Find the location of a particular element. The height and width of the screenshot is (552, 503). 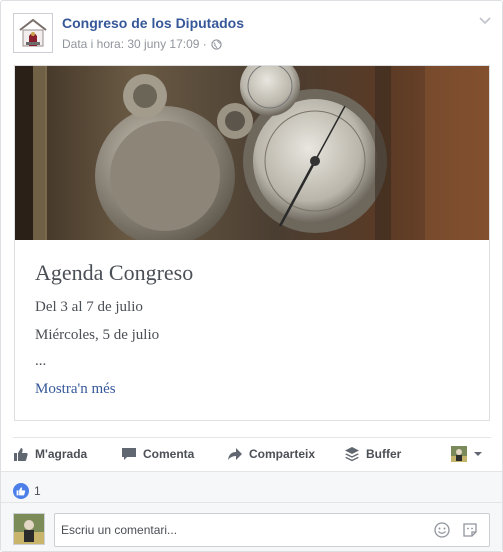

reactions-summary: 1 is located at coordinates (27, 491).